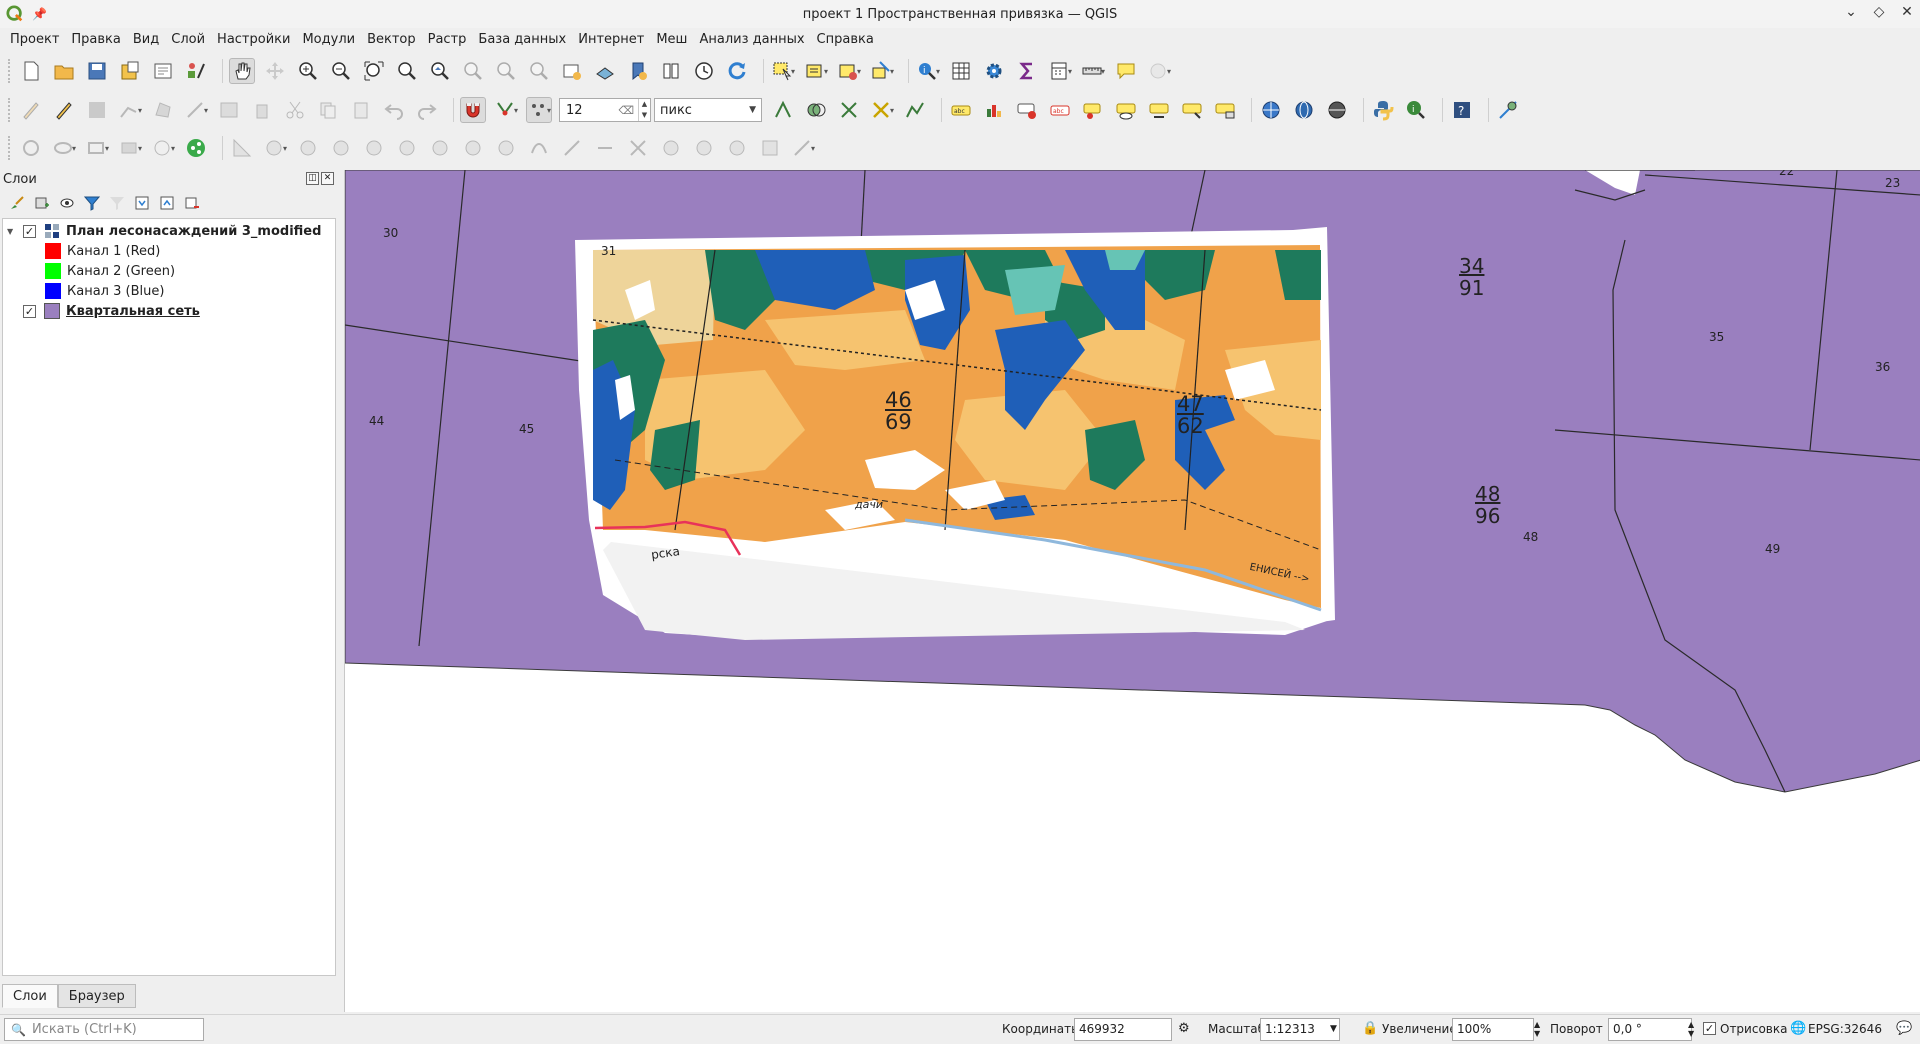  Describe the element at coordinates (308, 148) in the screenshot. I see `simplify-button` at that location.